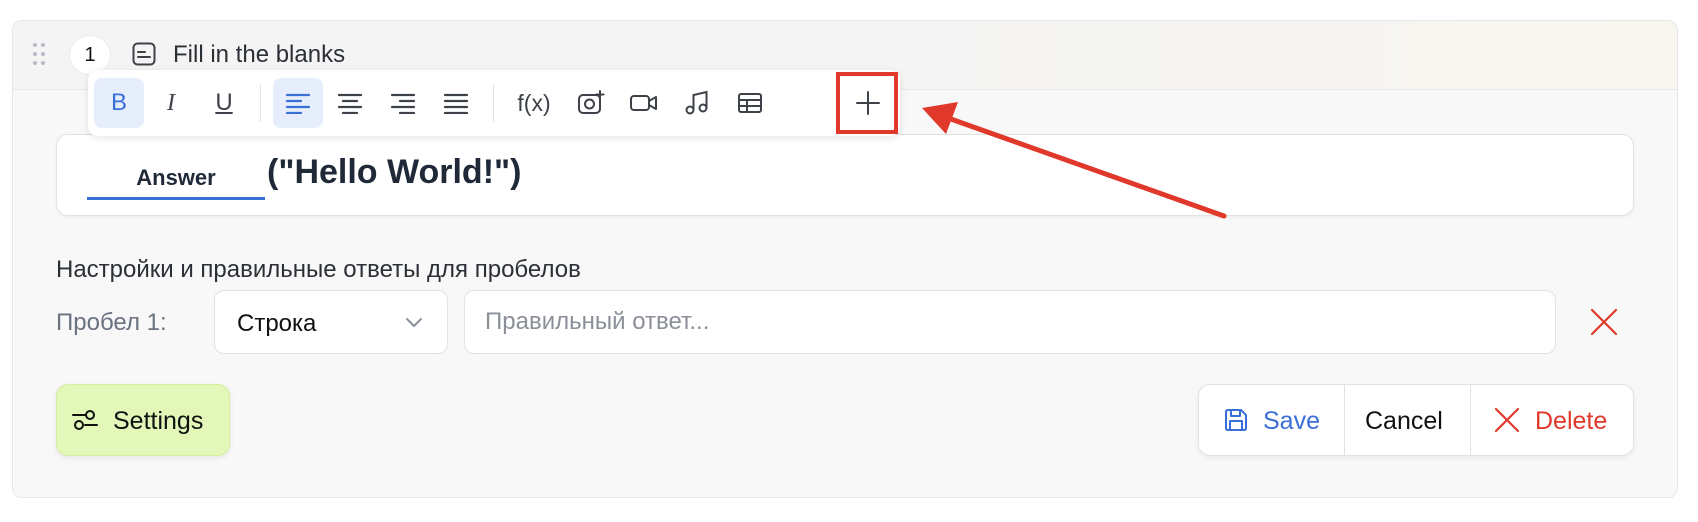 The image size is (1698, 522). I want to click on video-button, so click(644, 103).